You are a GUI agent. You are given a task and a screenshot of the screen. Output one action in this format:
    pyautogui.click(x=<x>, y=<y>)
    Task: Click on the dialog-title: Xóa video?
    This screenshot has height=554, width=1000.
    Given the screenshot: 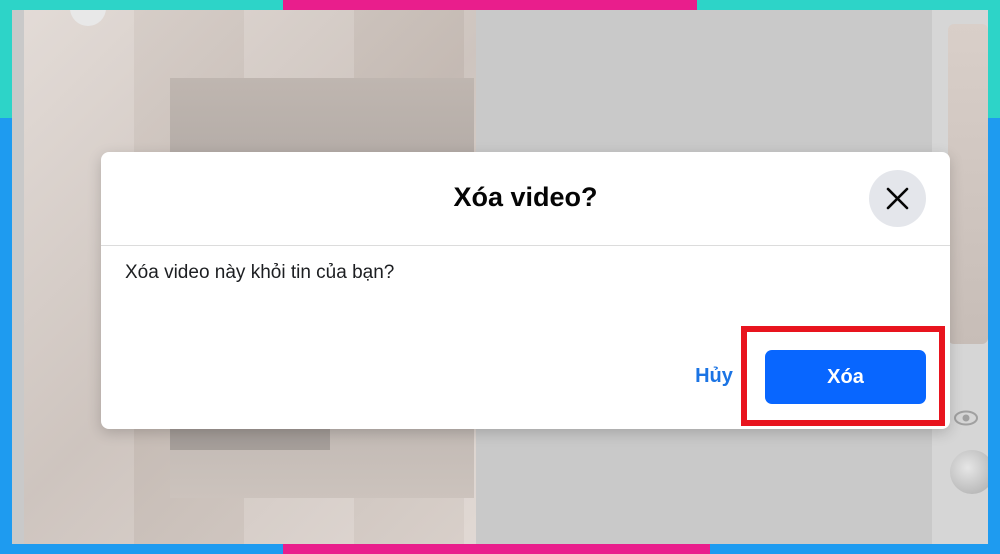 What is the action you would take?
    pyautogui.click(x=525, y=197)
    